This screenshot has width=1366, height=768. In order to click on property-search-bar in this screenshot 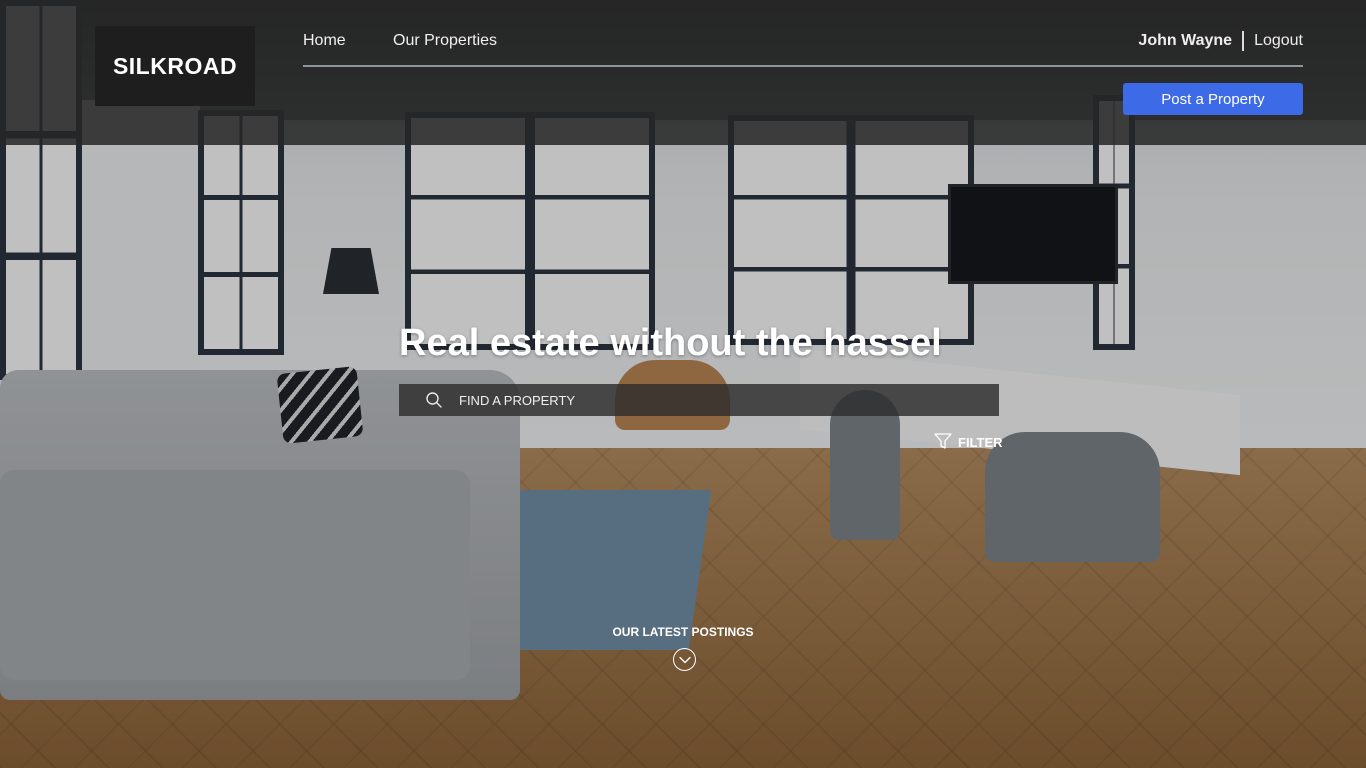, I will do `click(699, 400)`.